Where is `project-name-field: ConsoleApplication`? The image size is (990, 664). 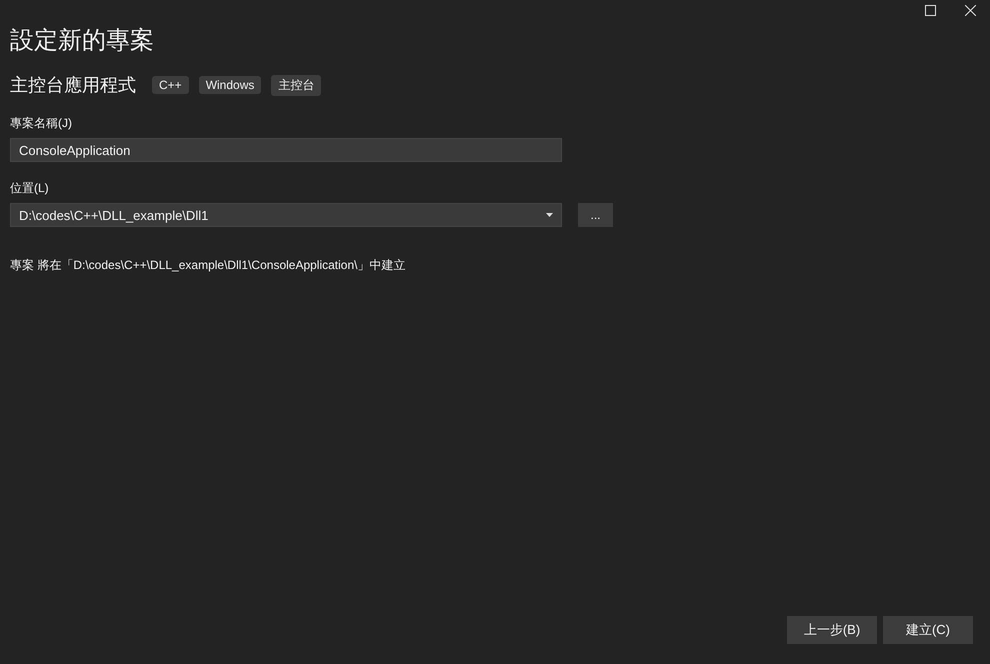 project-name-field: ConsoleApplication is located at coordinates (286, 150).